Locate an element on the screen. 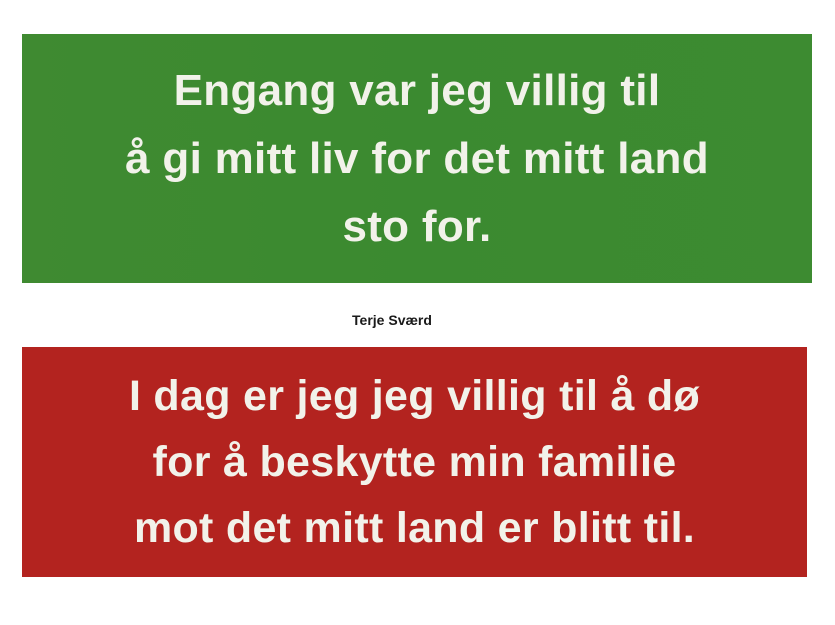  bottom-quote-line-3: mot det mitt land er blitt til. is located at coordinates (414, 528).